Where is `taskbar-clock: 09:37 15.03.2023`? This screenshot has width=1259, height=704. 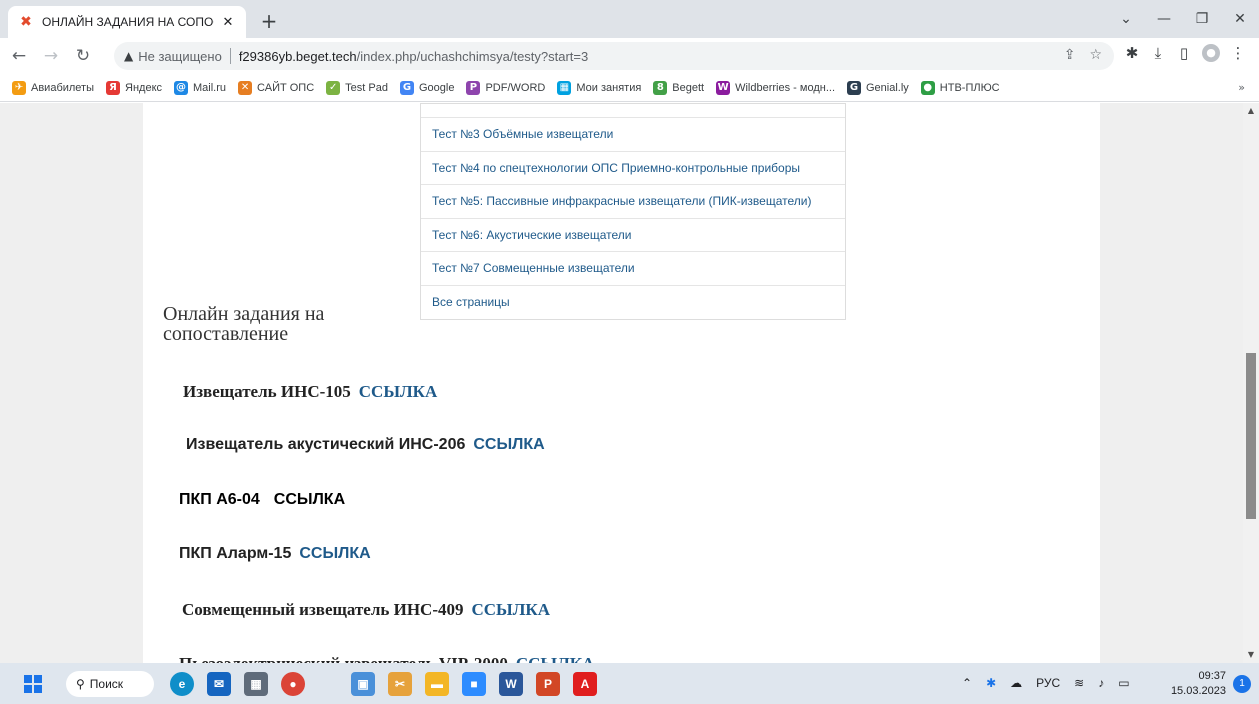 taskbar-clock: 09:37 15.03.2023 is located at coordinates (1198, 684).